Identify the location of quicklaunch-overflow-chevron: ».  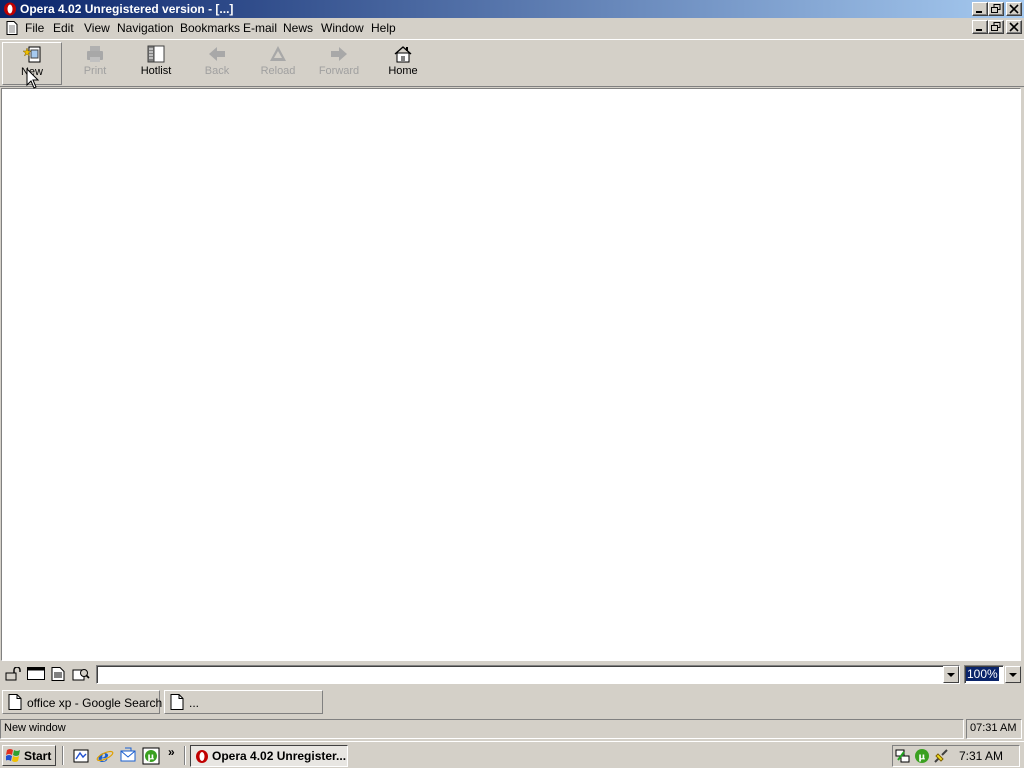
(171, 752).